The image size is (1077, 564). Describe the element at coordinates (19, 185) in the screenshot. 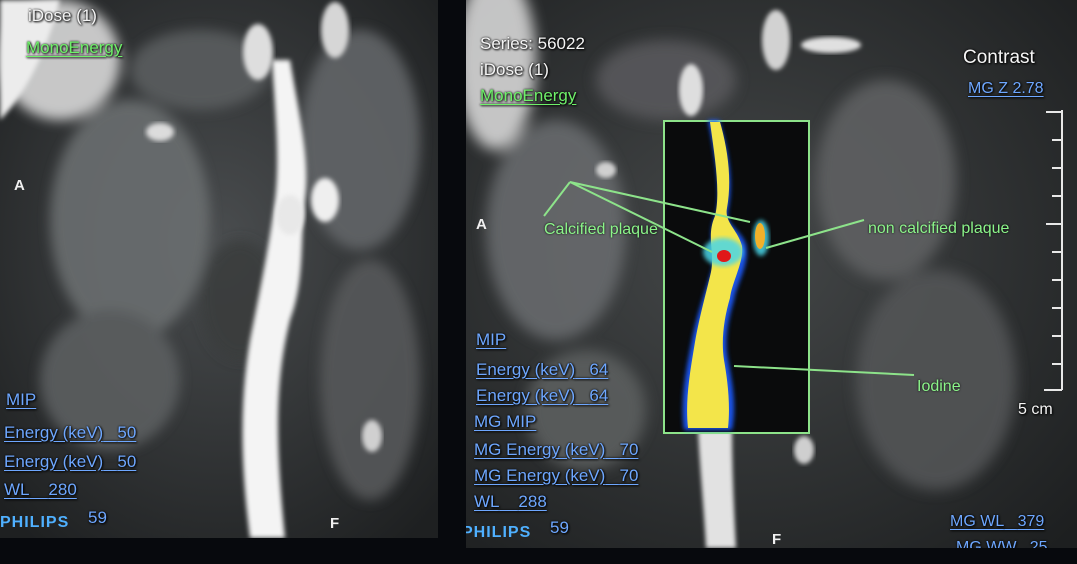

I see `left-orientation-anterior: A` at that location.